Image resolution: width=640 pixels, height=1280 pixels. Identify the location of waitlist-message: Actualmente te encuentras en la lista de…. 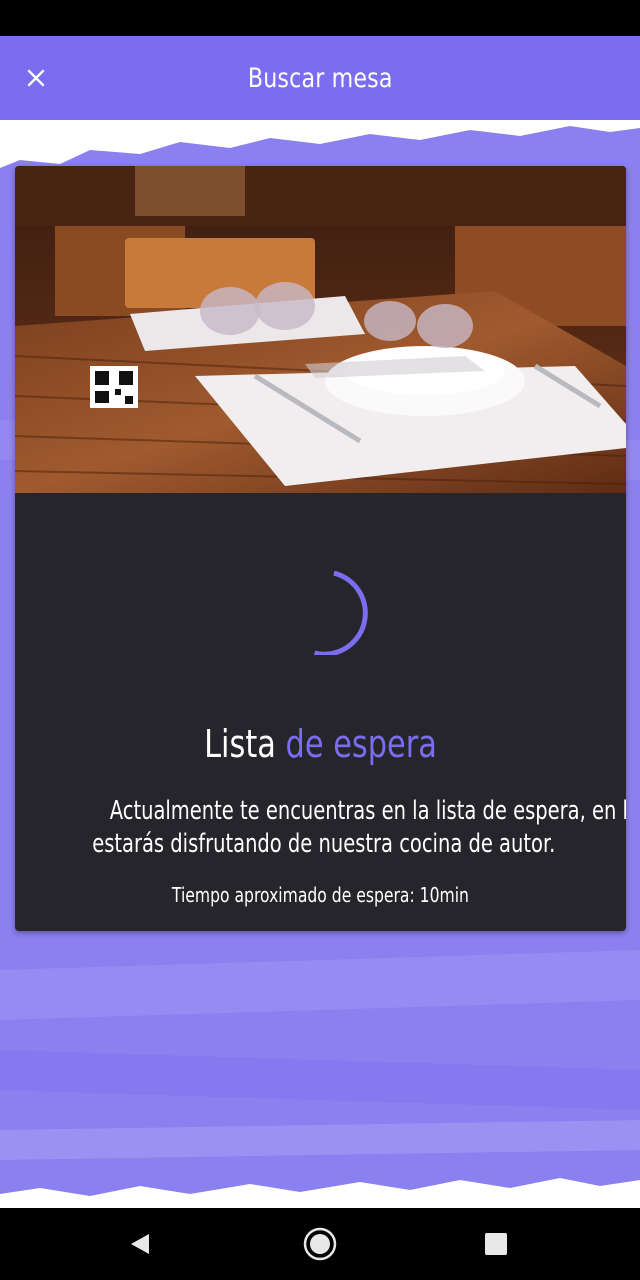
(320, 828).